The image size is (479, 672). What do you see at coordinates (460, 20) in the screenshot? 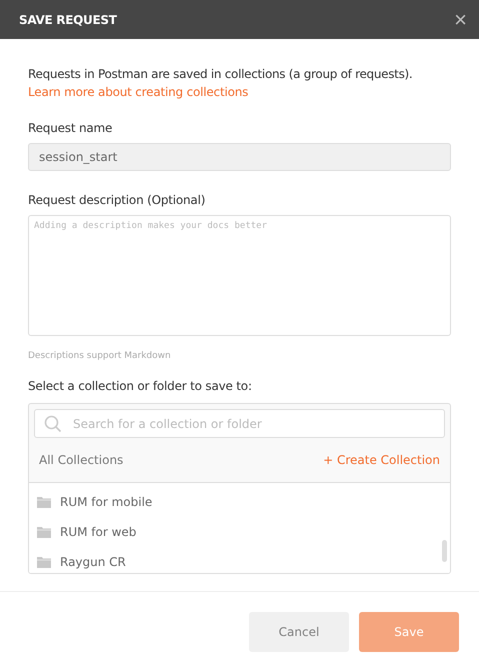
I see `close-button: ×` at bounding box center [460, 20].